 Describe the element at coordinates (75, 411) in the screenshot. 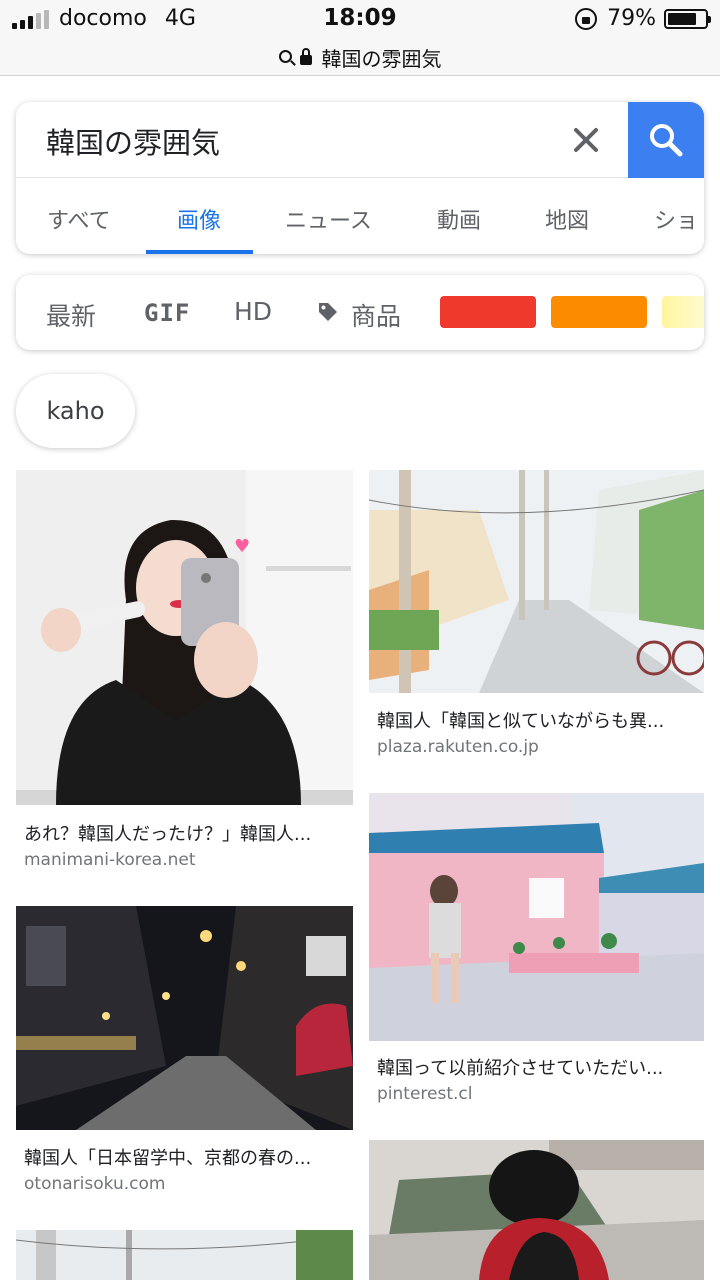

I see `suggestion-chip: kaho` at that location.